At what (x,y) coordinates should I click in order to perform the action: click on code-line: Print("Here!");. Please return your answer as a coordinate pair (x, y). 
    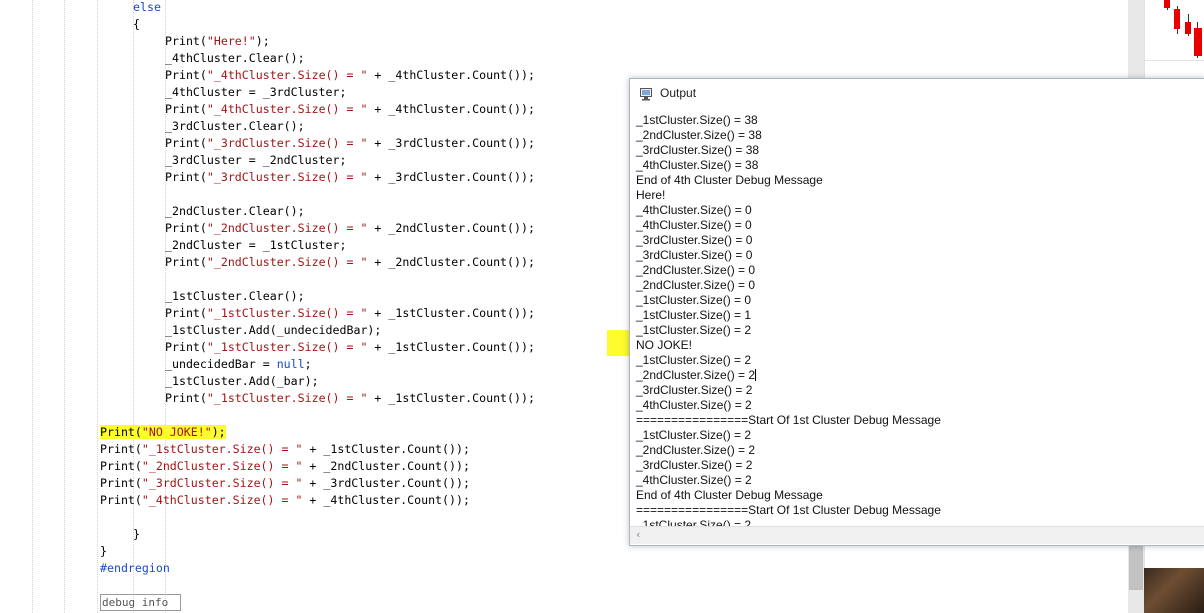
    Looking at the image, I should click on (217, 41).